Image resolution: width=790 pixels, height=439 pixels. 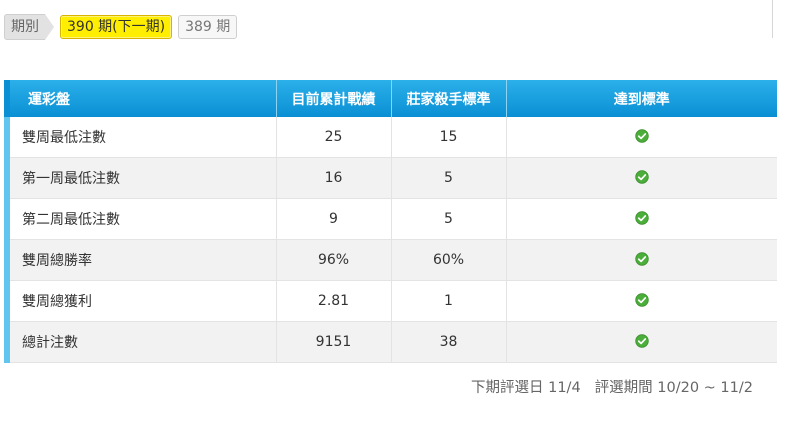 What do you see at coordinates (334, 178) in the screenshot?
I see `row-current-record: 16` at bounding box center [334, 178].